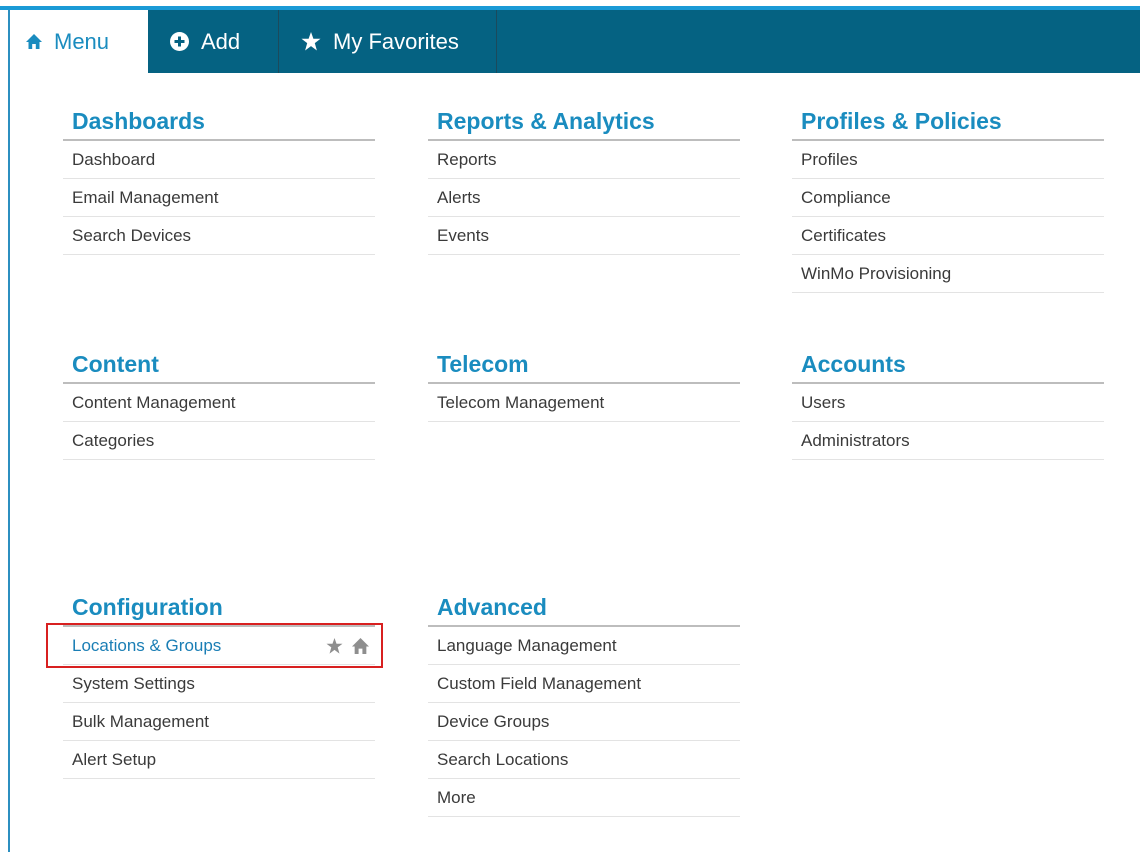 This screenshot has width=1140, height=852. Describe the element at coordinates (219, 760) in the screenshot. I see `menu-item-alert-setup: Alert Setup` at that location.